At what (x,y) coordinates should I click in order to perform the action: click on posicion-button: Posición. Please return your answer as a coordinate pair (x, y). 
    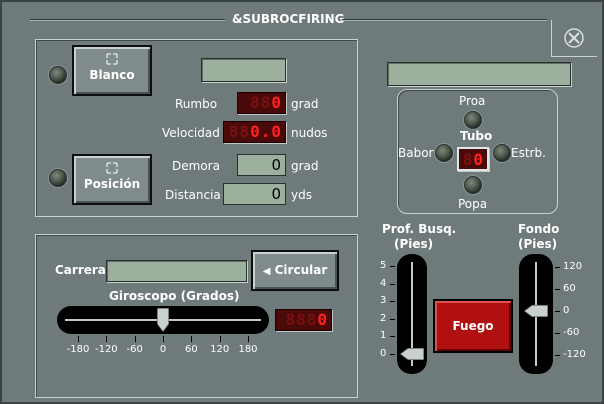
    Looking at the image, I should click on (112, 179).